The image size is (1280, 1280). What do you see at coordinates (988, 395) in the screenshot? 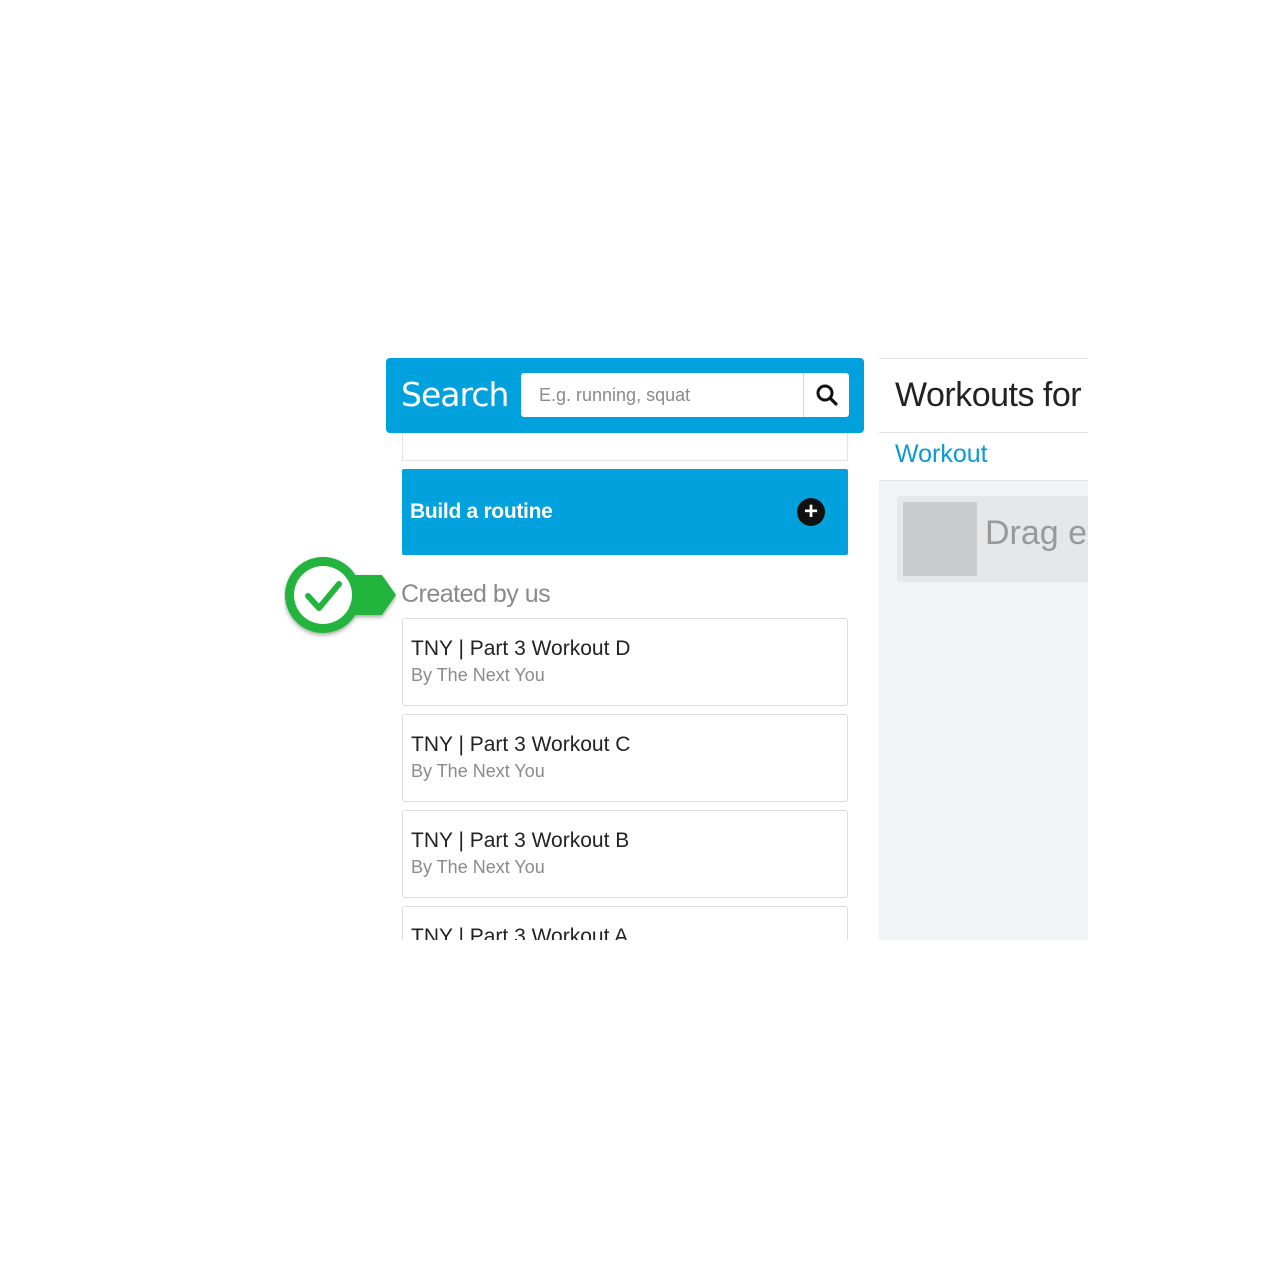
I see `workouts-heading: Workouts for` at bounding box center [988, 395].